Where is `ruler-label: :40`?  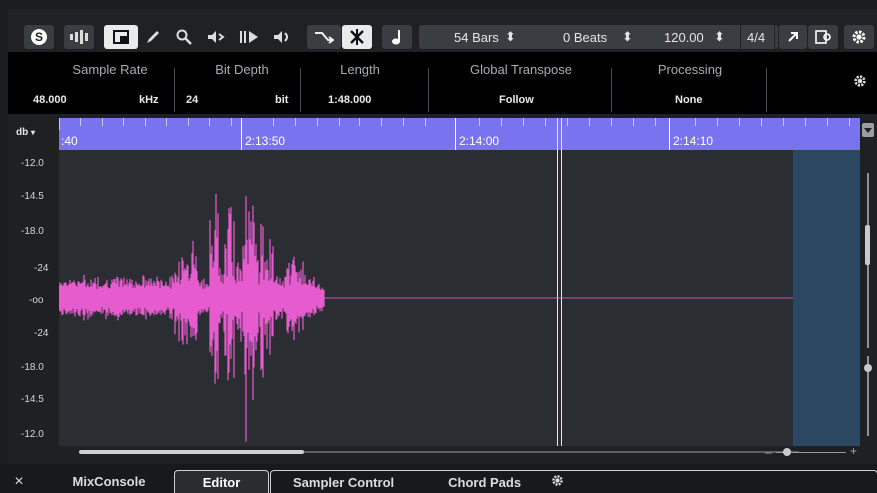 ruler-label: :40 is located at coordinates (69, 141).